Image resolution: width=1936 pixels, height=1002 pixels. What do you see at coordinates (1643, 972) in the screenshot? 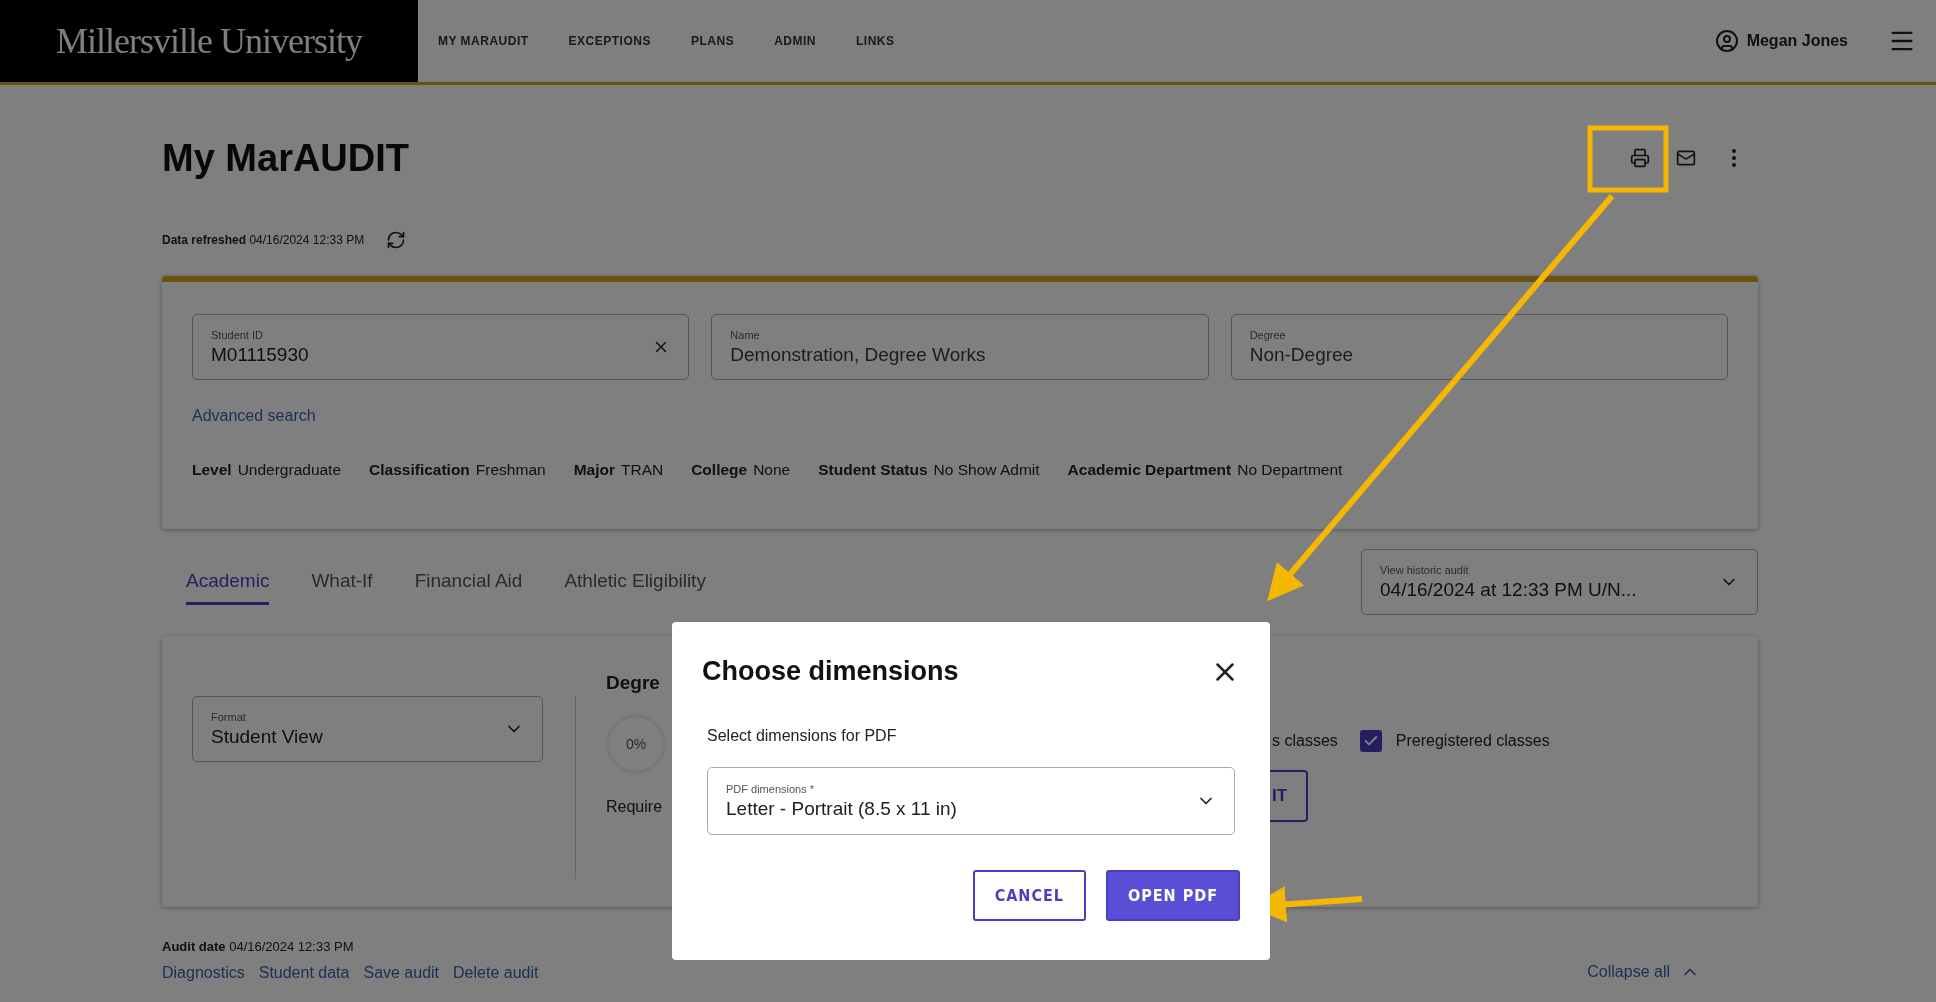
I see `collapse-all-link: Collapse all` at bounding box center [1643, 972].